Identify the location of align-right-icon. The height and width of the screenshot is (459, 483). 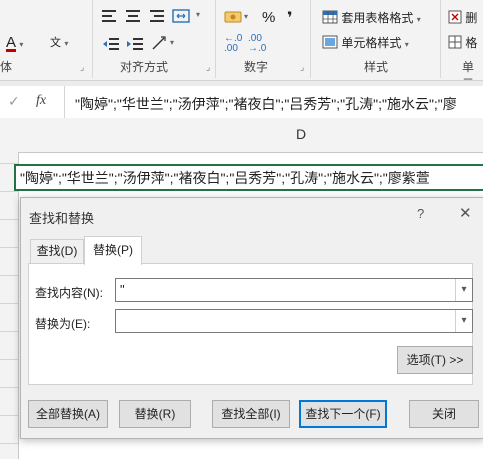
(157, 16).